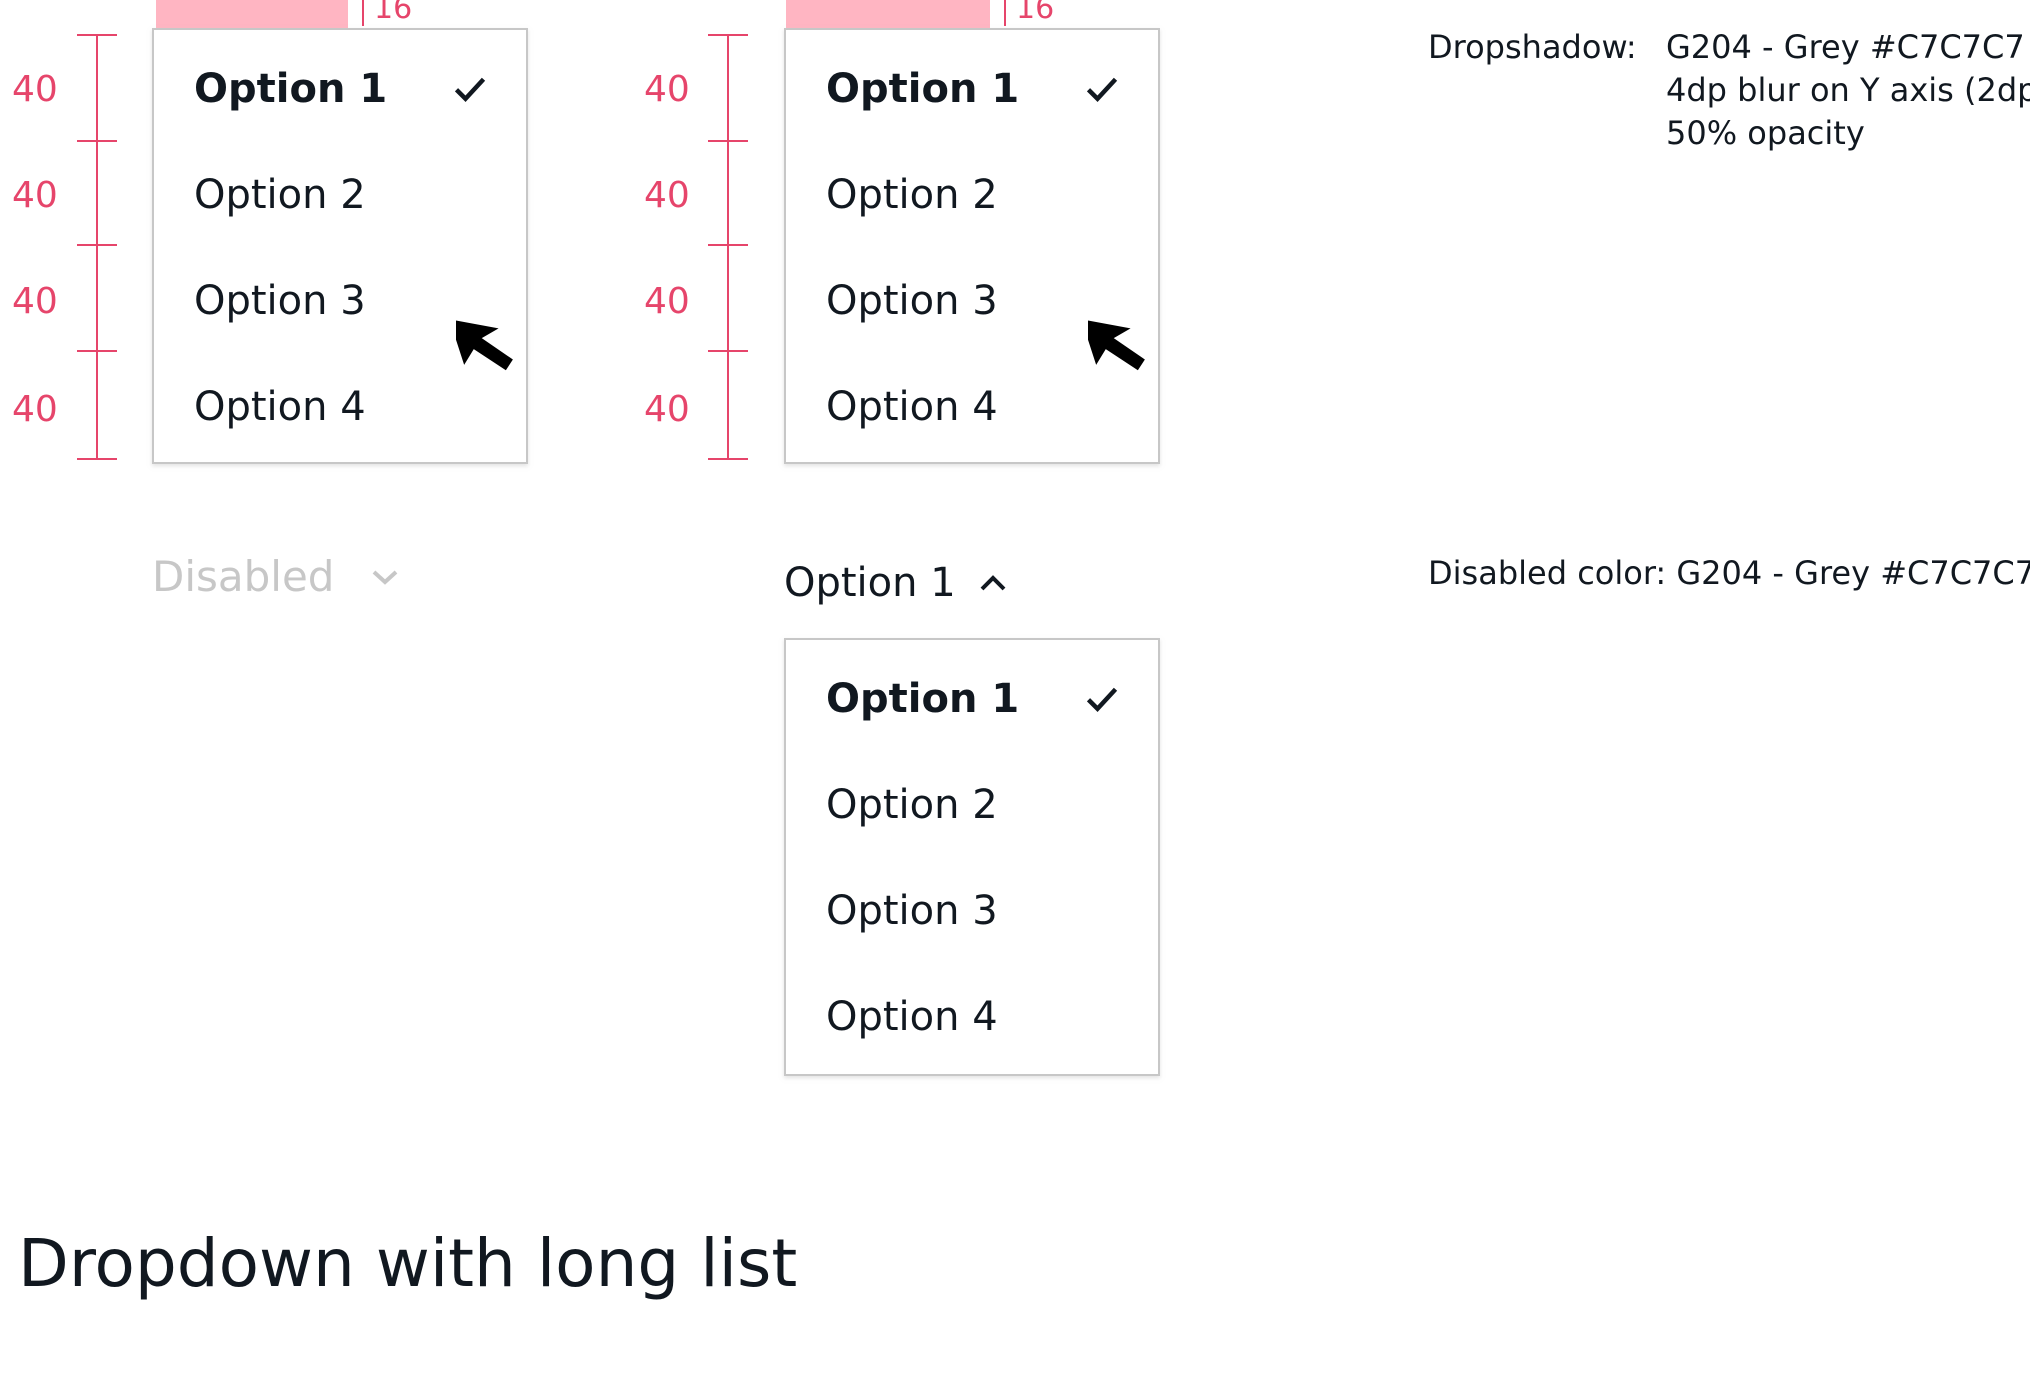 The width and height of the screenshot is (2030, 1395). What do you see at coordinates (408, 1263) in the screenshot?
I see `section-heading: Dropdown with long list` at bounding box center [408, 1263].